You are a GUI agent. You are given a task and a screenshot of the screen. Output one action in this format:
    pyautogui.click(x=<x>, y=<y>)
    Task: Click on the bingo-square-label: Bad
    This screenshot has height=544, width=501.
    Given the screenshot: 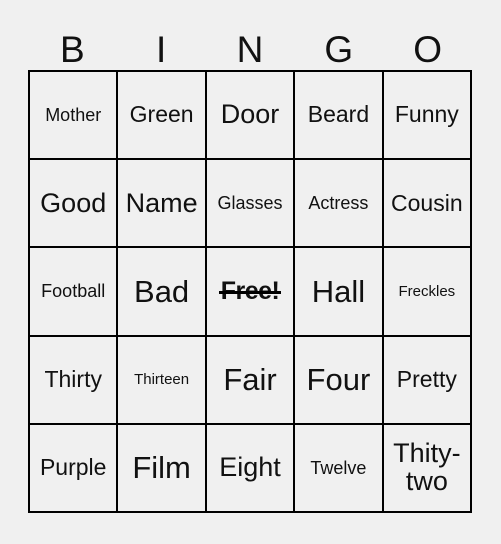 What is the action you would take?
    pyautogui.click(x=162, y=291)
    